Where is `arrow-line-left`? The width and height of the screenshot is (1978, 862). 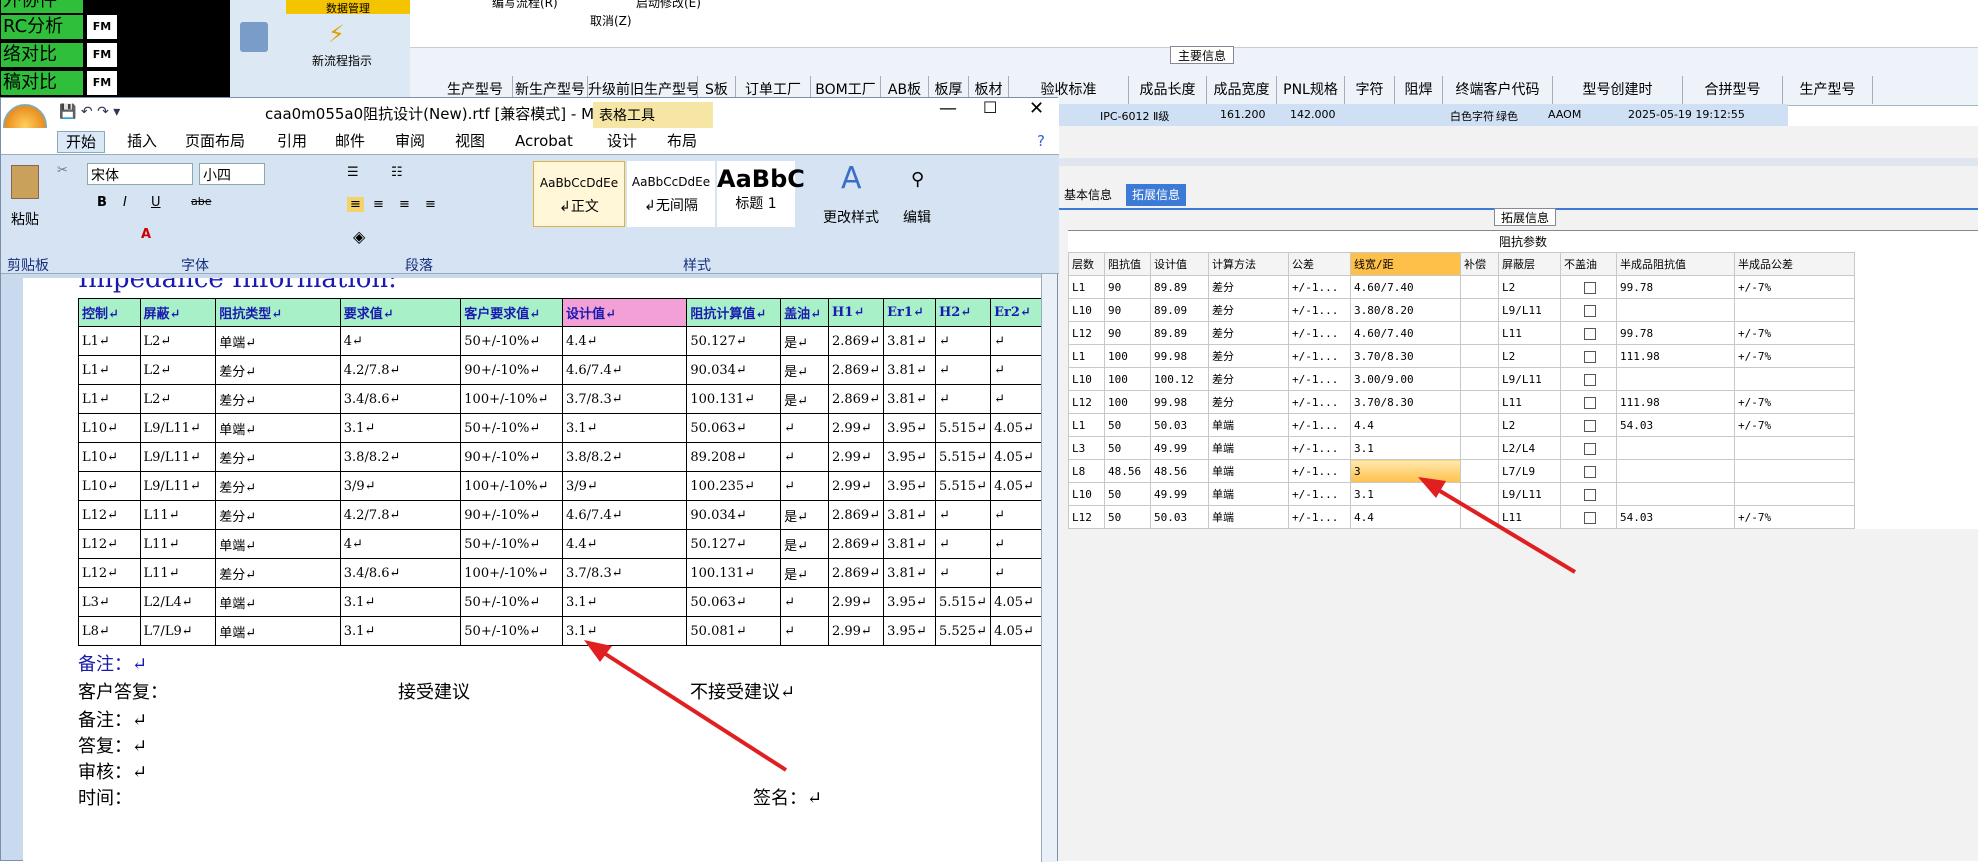
arrow-line-left is located at coordinates (691, 709).